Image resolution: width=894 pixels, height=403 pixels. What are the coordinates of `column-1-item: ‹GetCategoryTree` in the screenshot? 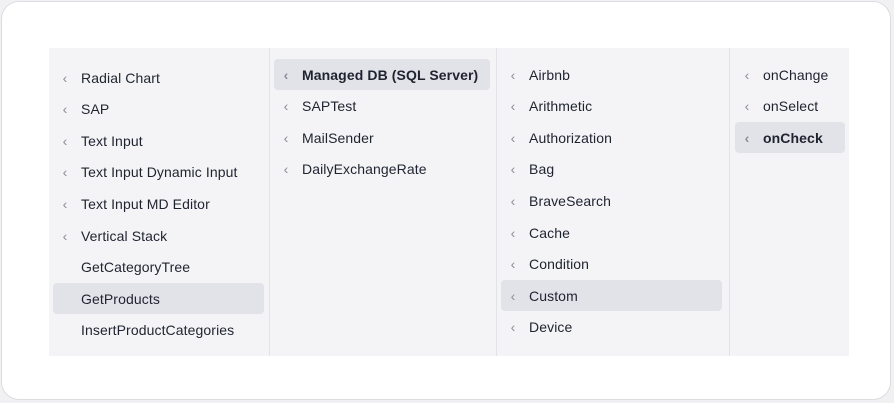 It's located at (158, 267).